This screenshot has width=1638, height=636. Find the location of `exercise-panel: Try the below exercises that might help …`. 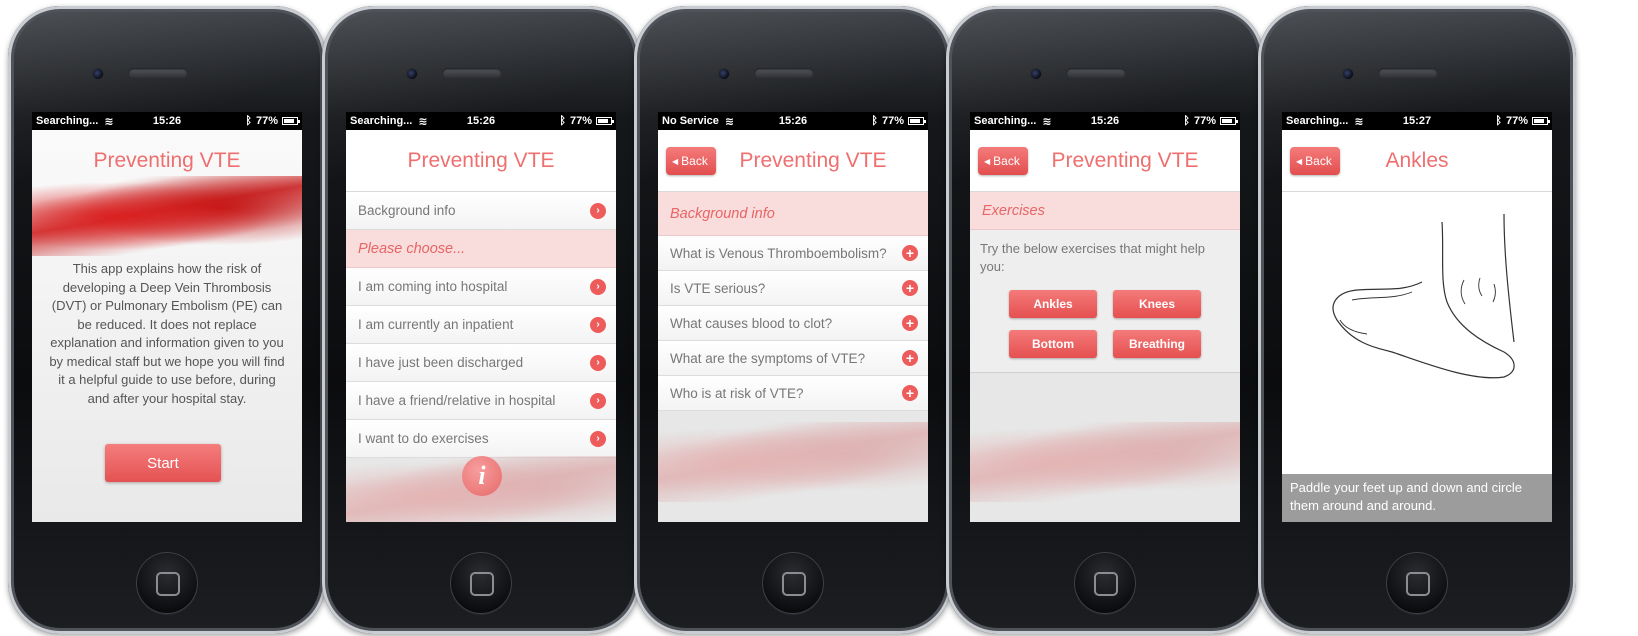

exercise-panel: Try the below exercises that might help … is located at coordinates (1105, 301).